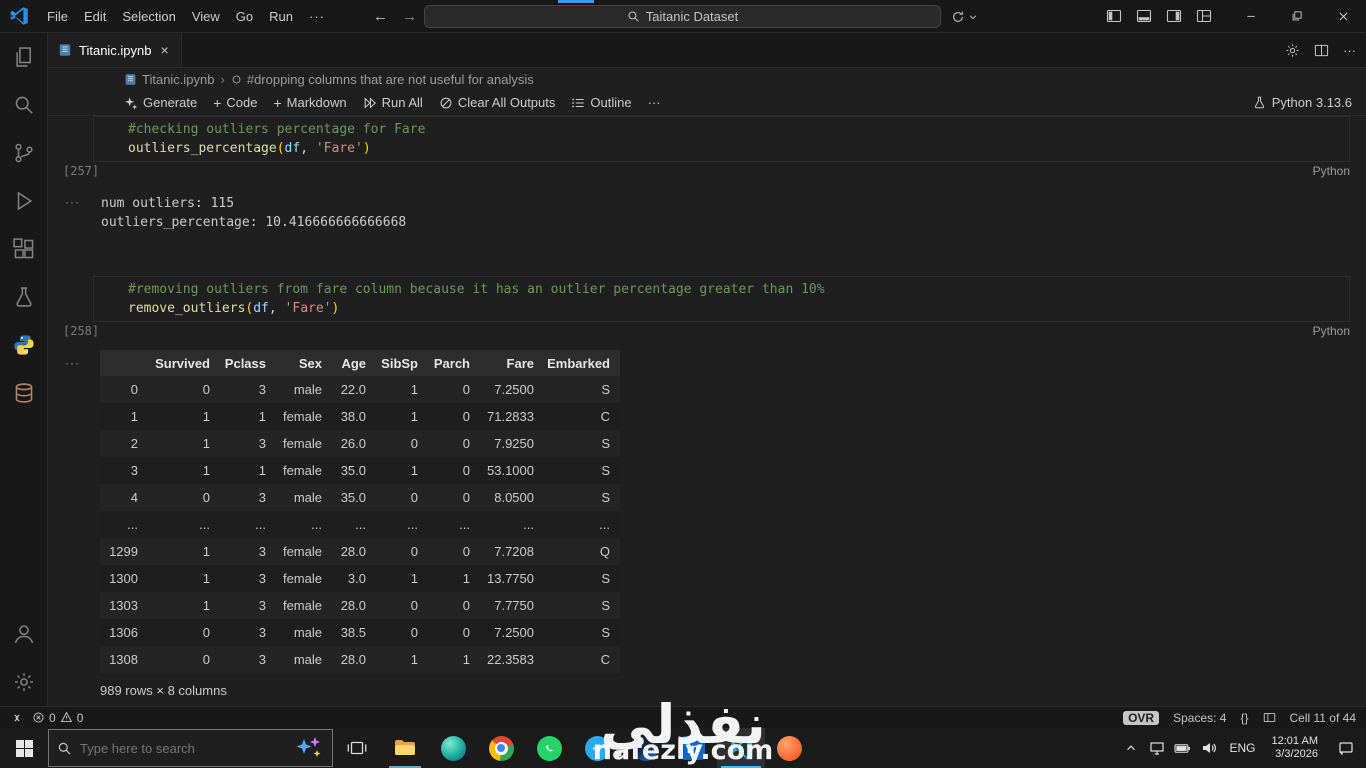 Image resolution: width=1366 pixels, height=768 pixels. Describe the element at coordinates (24, 393) in the screenshot. I see `database-icon` at that location.